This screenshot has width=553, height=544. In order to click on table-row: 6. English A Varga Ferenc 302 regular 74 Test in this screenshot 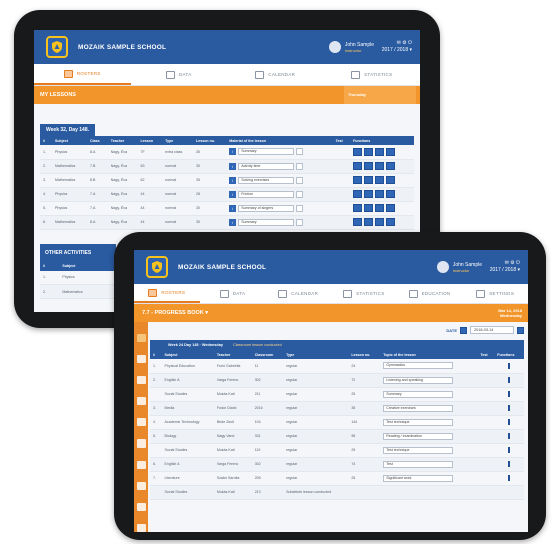, I will do `click(337, 464)`.